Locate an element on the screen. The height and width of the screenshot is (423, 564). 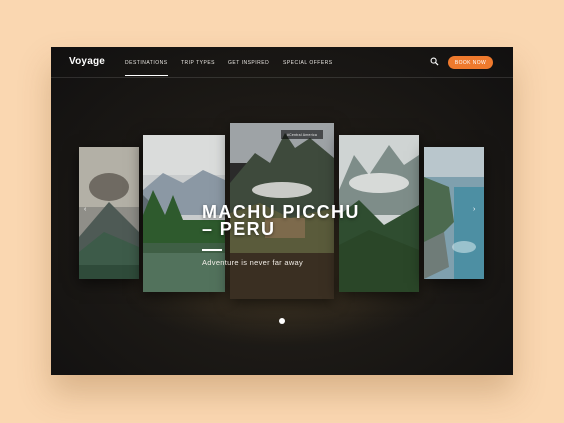
nav-item-trip-types: TRIP TYPES is located at coordinates (198, 63).